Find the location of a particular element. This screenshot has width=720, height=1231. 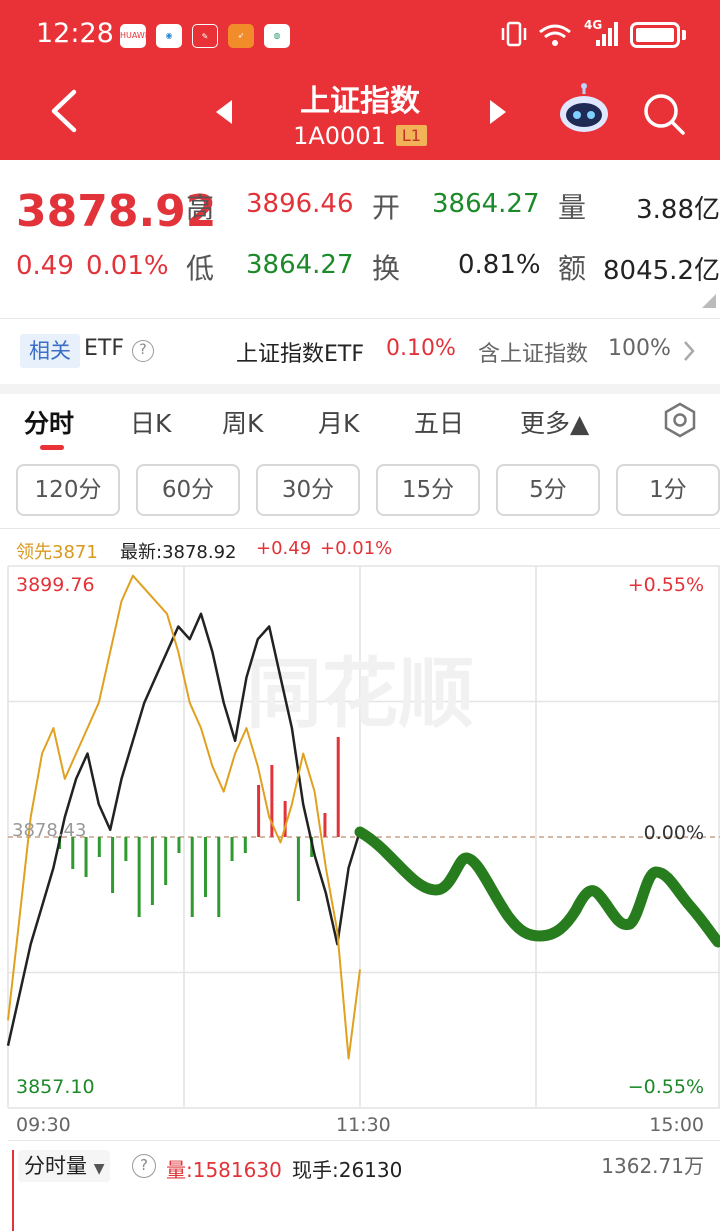

network-type: 4G is located at coordinates (593, 25).